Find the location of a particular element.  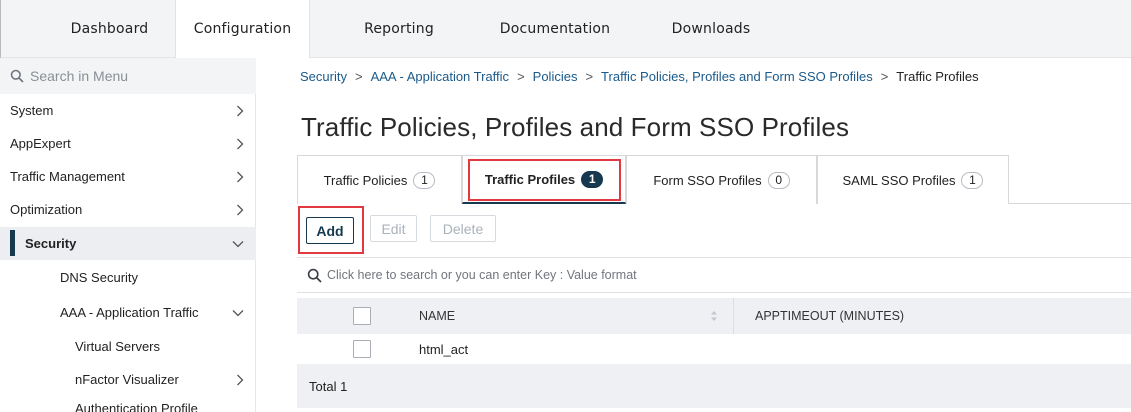

sidebar-item-authentication-profile: Authentication Profile is located at coordinates (128, 404).